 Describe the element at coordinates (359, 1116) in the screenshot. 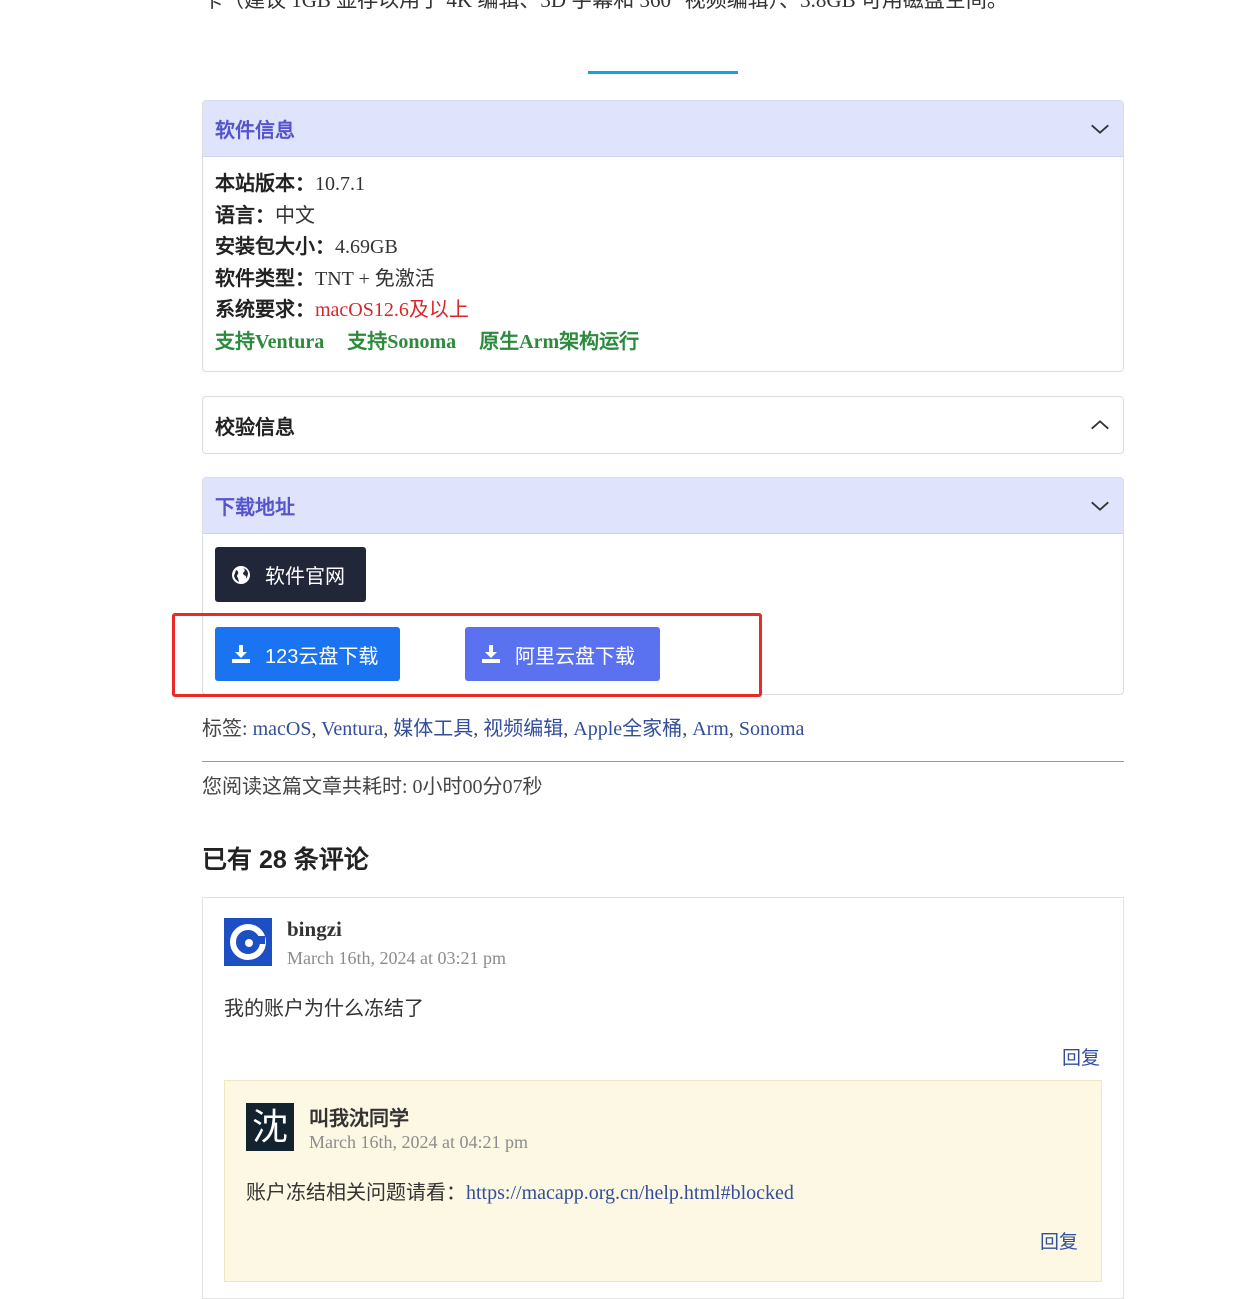

I see `comment-author: 叫我沈同学` at that location.